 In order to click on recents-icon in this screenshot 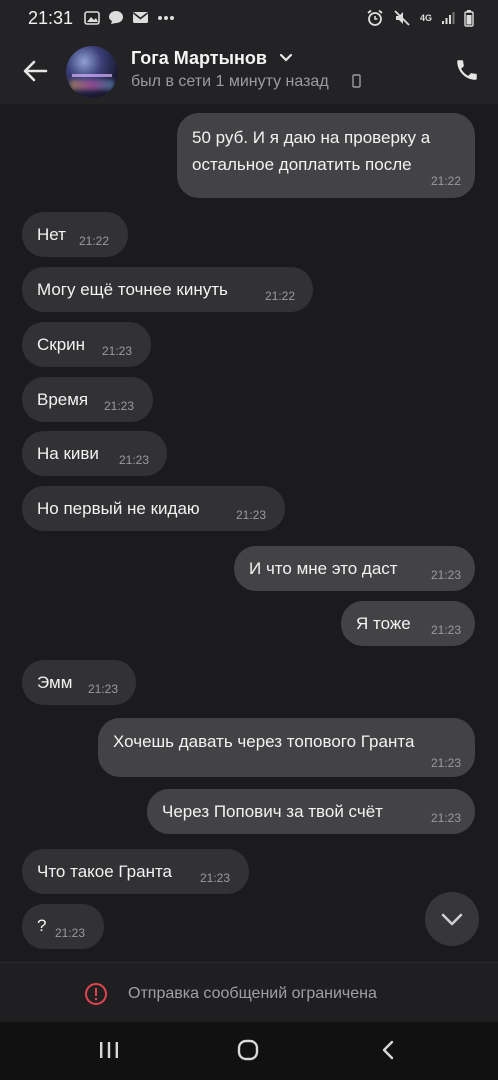, I will do `click(109, 1050)`.